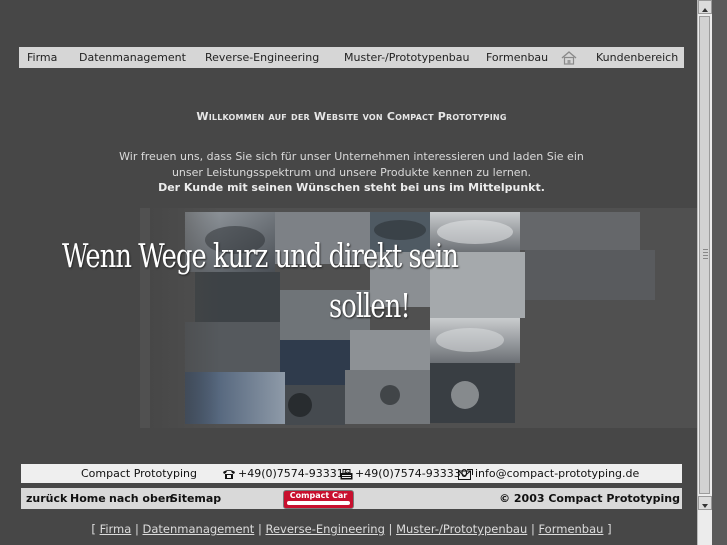  What do you see at coordinates (609, 529) in the screenshot?
I see `footer-bracket-close: ]` at bounding box center [609, 529].